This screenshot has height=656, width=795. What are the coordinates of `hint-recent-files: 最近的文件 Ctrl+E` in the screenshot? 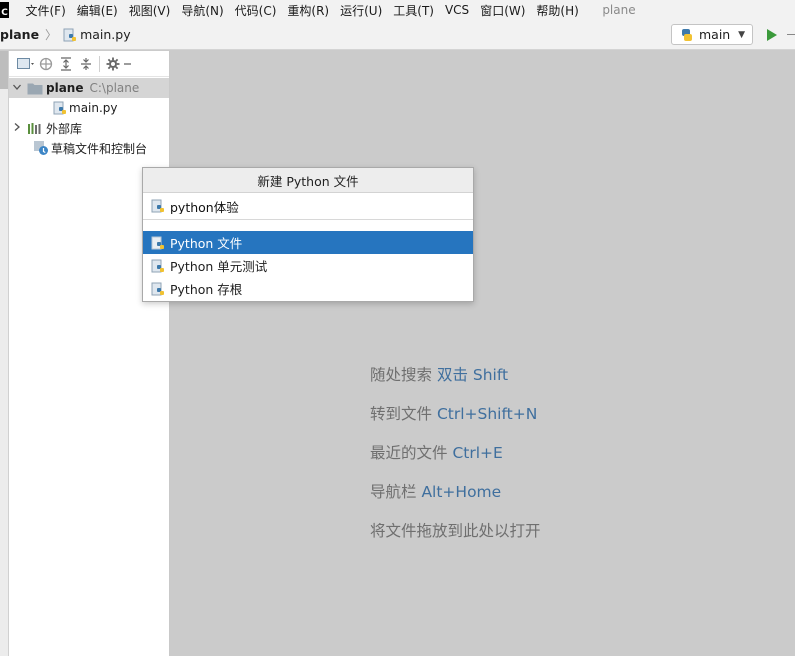 It's located at (436, 452).